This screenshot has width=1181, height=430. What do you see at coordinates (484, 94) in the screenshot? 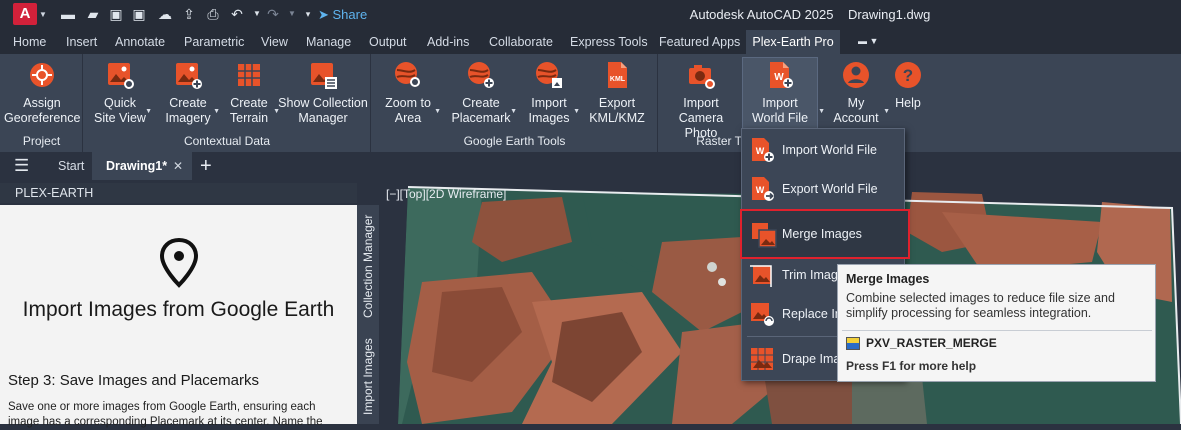
I see `create-placemark-button: Create Placemark ▼` at bounding box center [484, 94].